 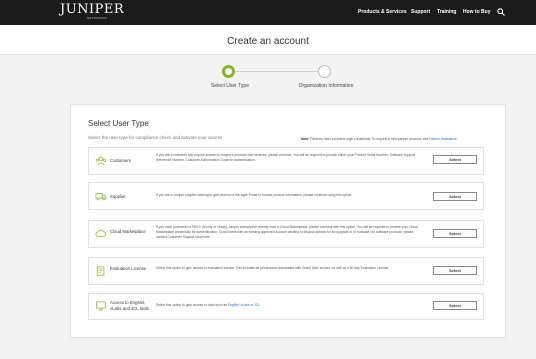 I want to click on card-title: Select User Type, so click(x=118, y=123).